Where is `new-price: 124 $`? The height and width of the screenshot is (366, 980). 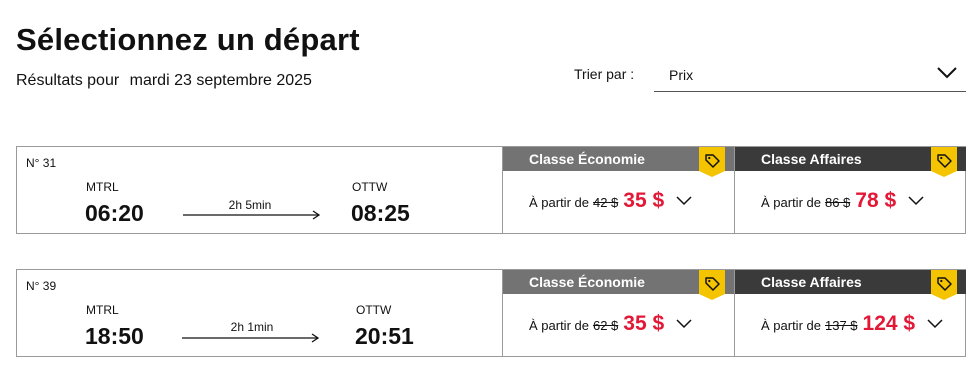 new-price: 124 $ is located at coordinates (889, 323).